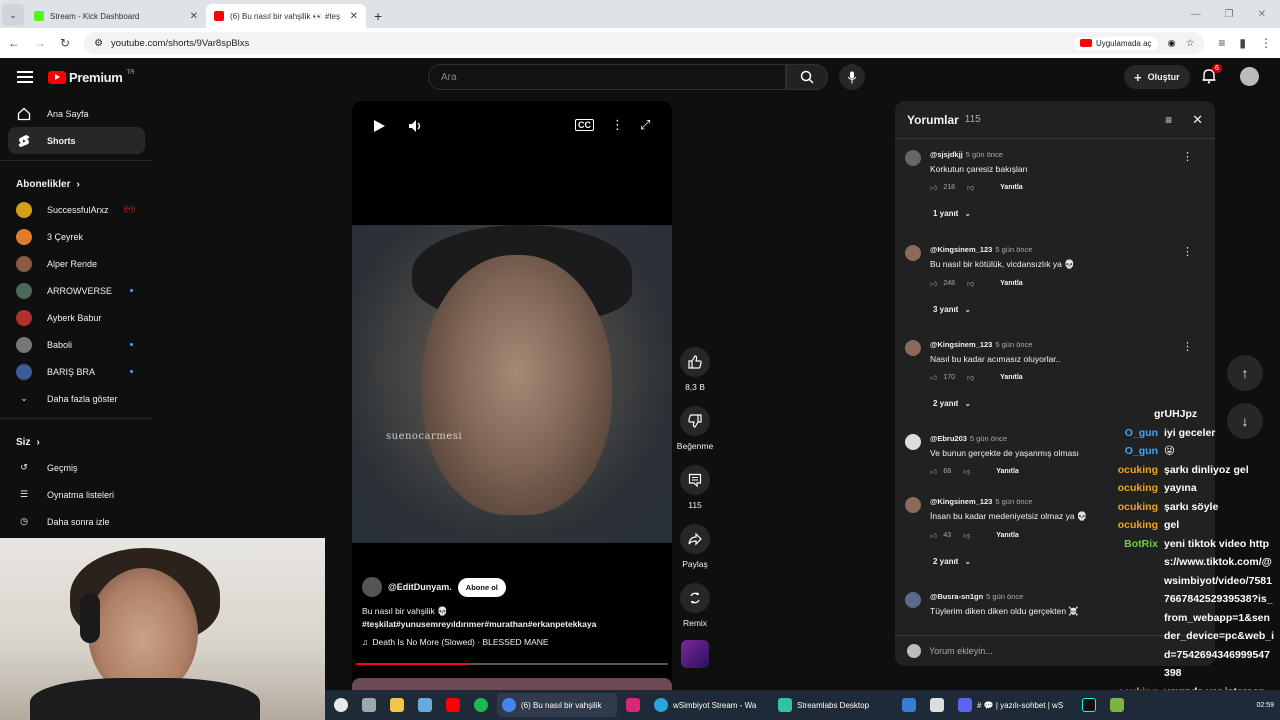 The image size is (1280, 720). I want to click on youtube-premium-logo: Premium TR, so click(91, 77).